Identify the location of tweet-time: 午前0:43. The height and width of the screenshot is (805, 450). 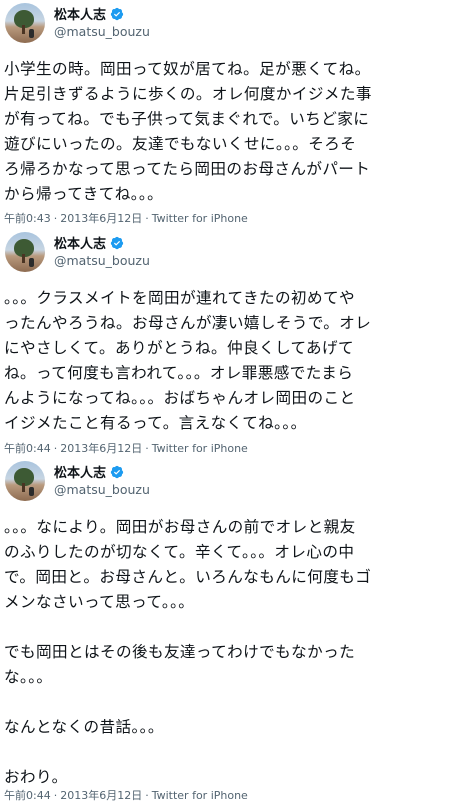
(27, 218).